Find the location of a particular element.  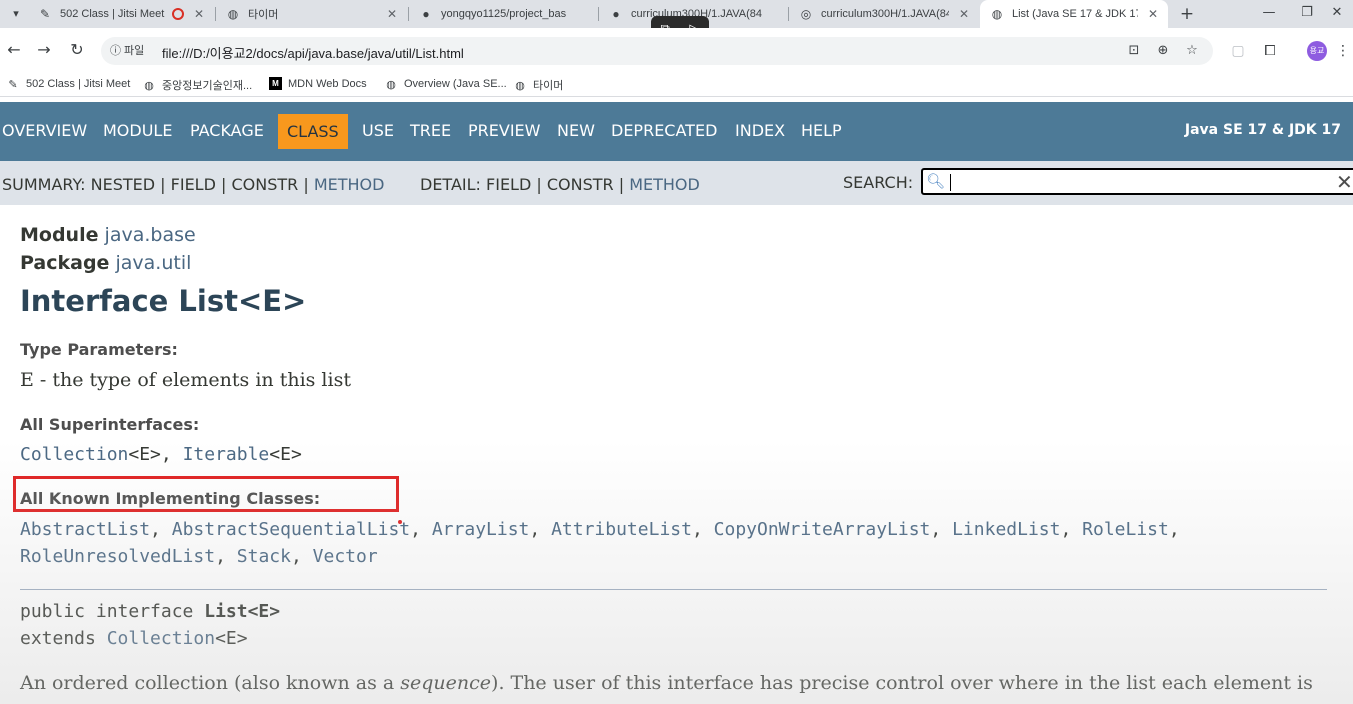

browser-tab: ◎ curriculum300H/1.JAVA(84 ✕ is located at coordinates (884, 14).